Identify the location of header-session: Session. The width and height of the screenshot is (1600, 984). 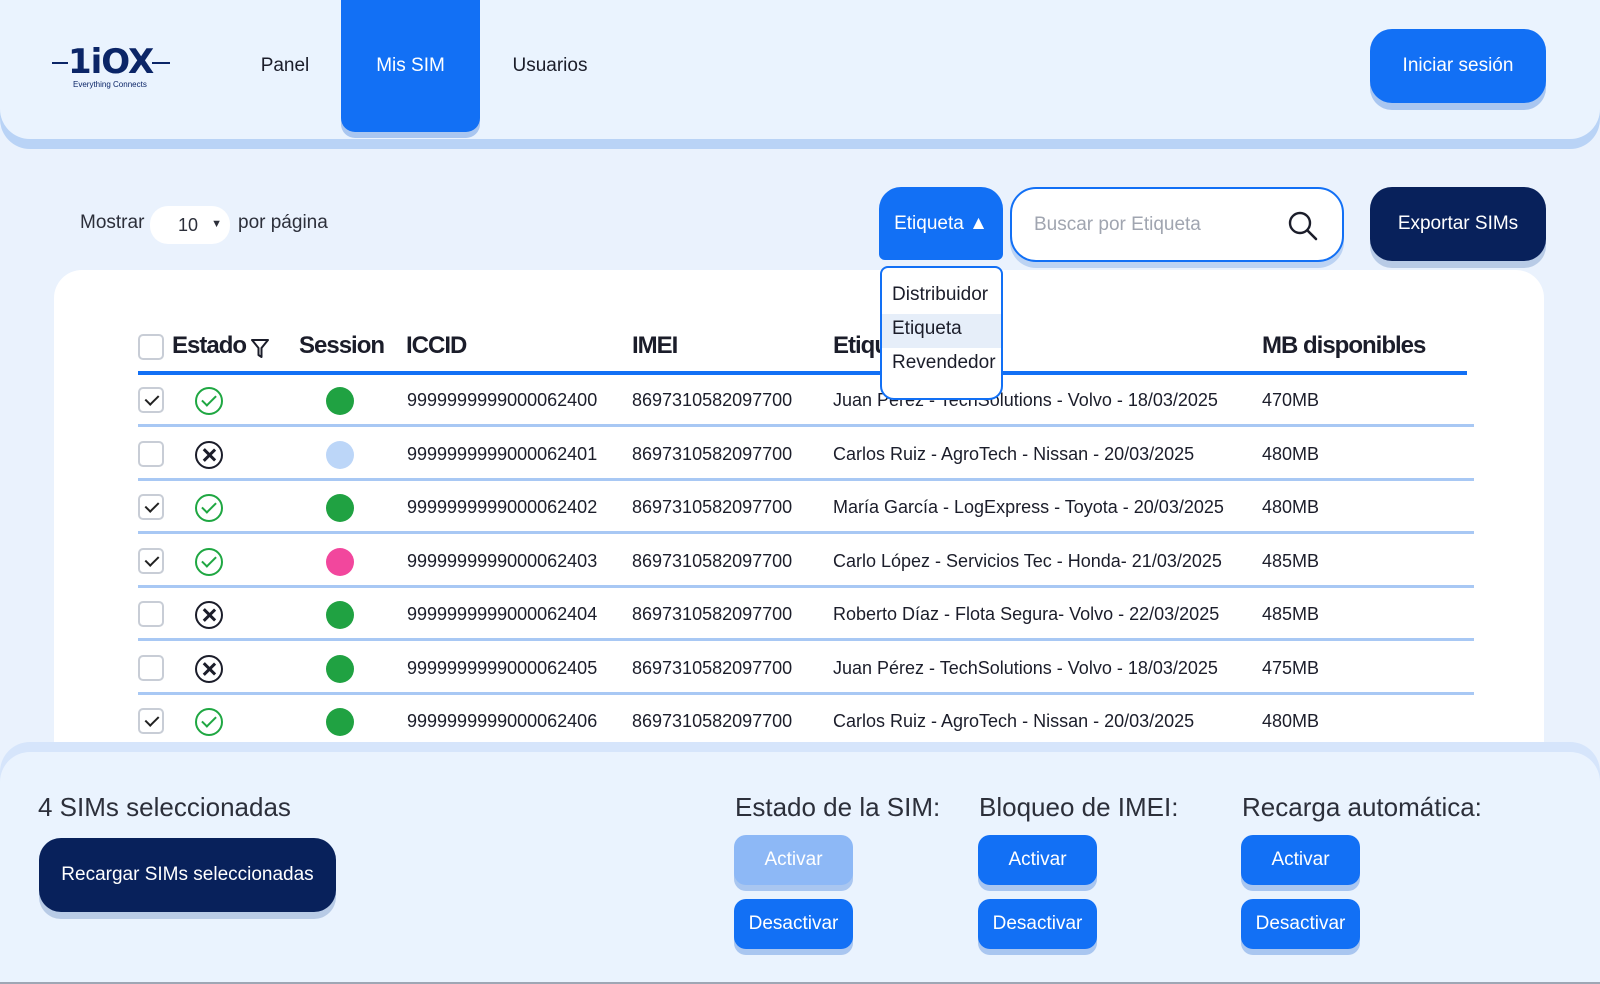
(342, 345).